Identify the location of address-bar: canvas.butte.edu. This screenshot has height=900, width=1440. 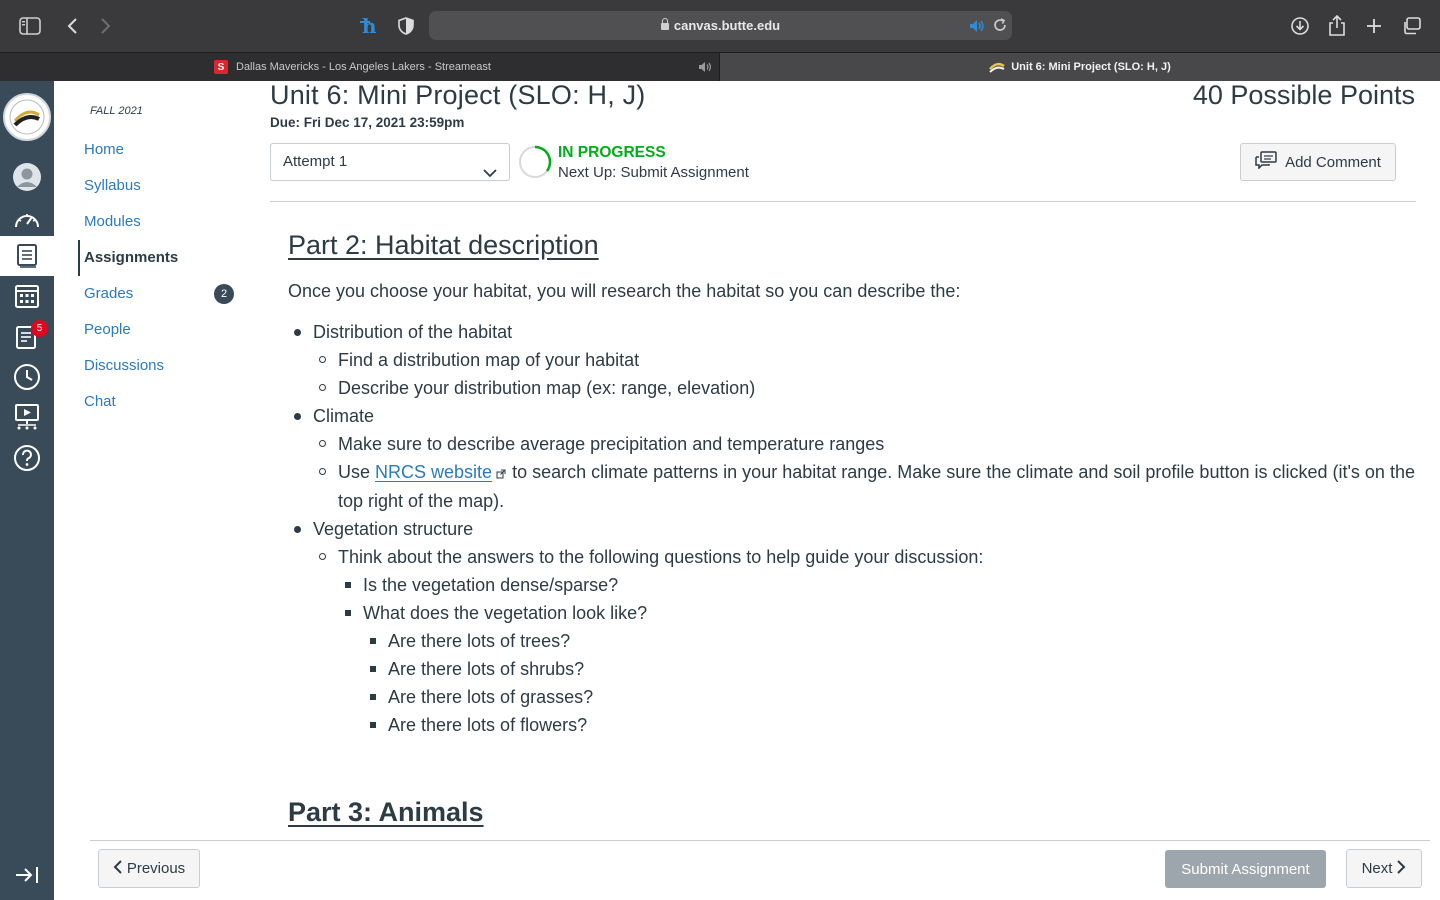
(720, 25).